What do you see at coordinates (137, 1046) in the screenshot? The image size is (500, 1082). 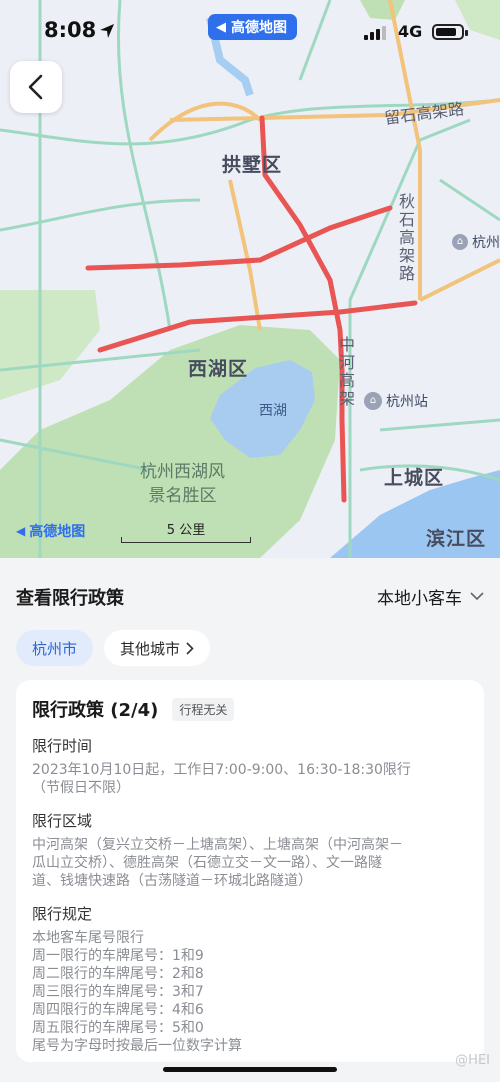 I see `rule-line: 尾号为字母时按最后一位数字计算` at bounding box center [137, 1046].